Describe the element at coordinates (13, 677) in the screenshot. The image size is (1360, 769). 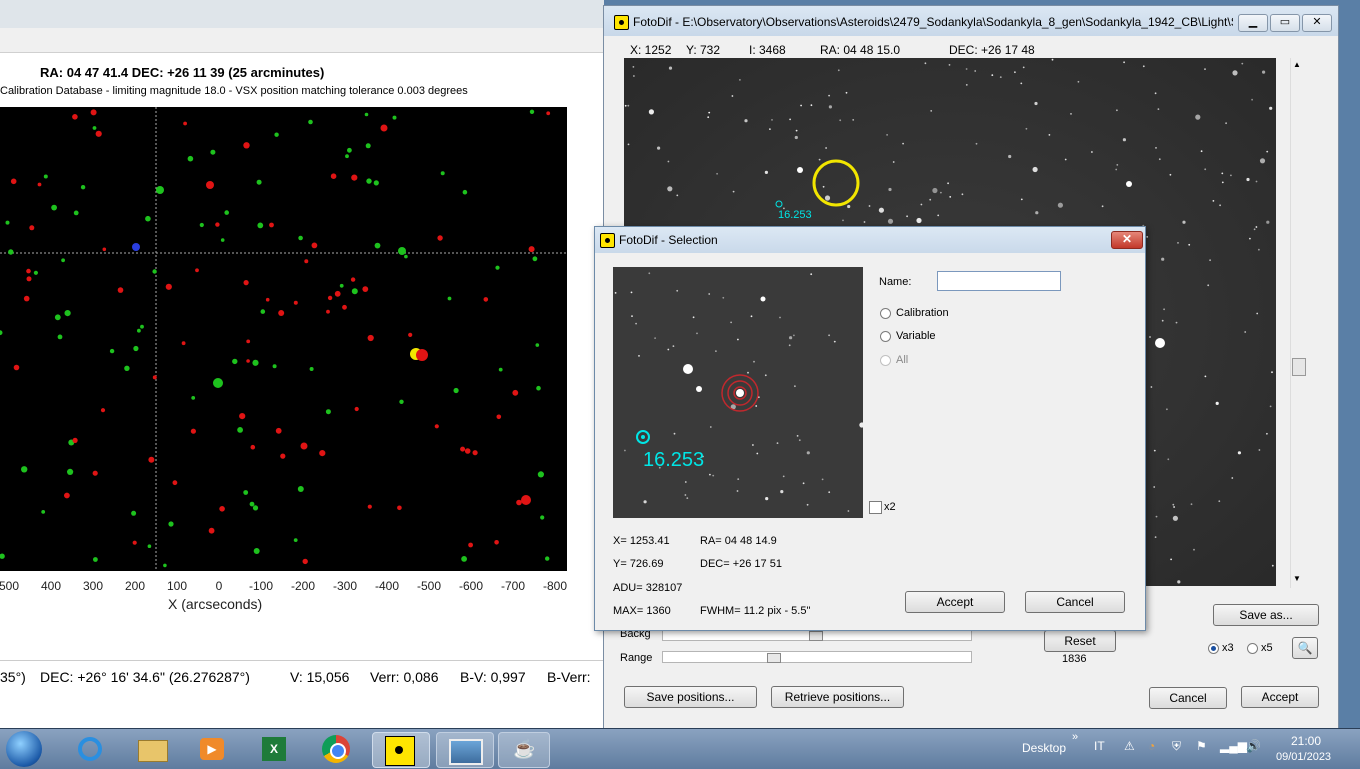
I see `info-ra-tail: 35°)` at that location.